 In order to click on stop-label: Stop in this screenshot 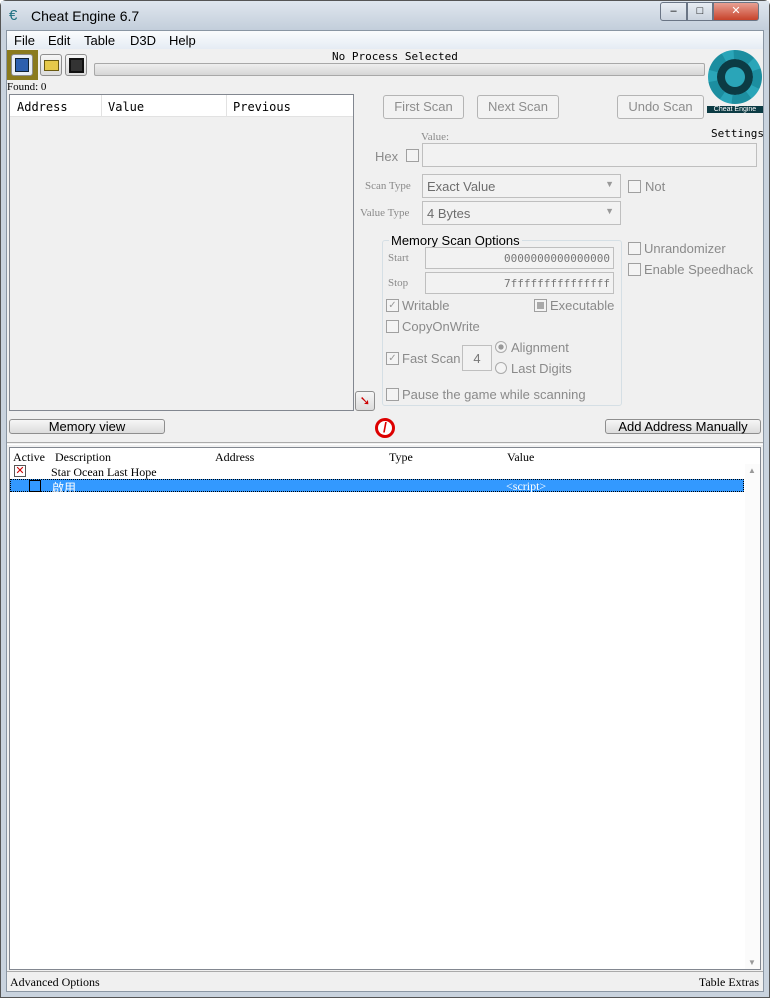, I will do `click(398, 283)`.